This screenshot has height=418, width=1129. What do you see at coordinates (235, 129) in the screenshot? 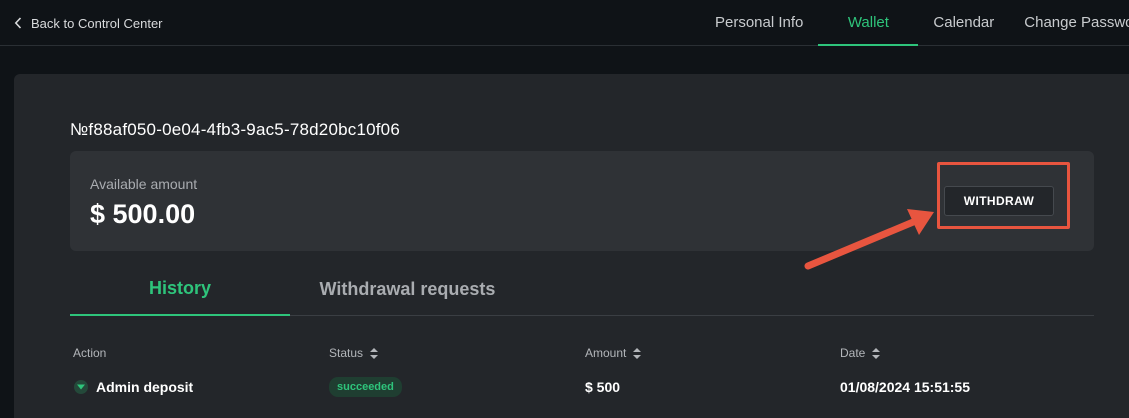
I see `wallet-id: №f88af050-0e04-4fb3-9ac5-78d20bc10f06` at bounding box center [235, 129].